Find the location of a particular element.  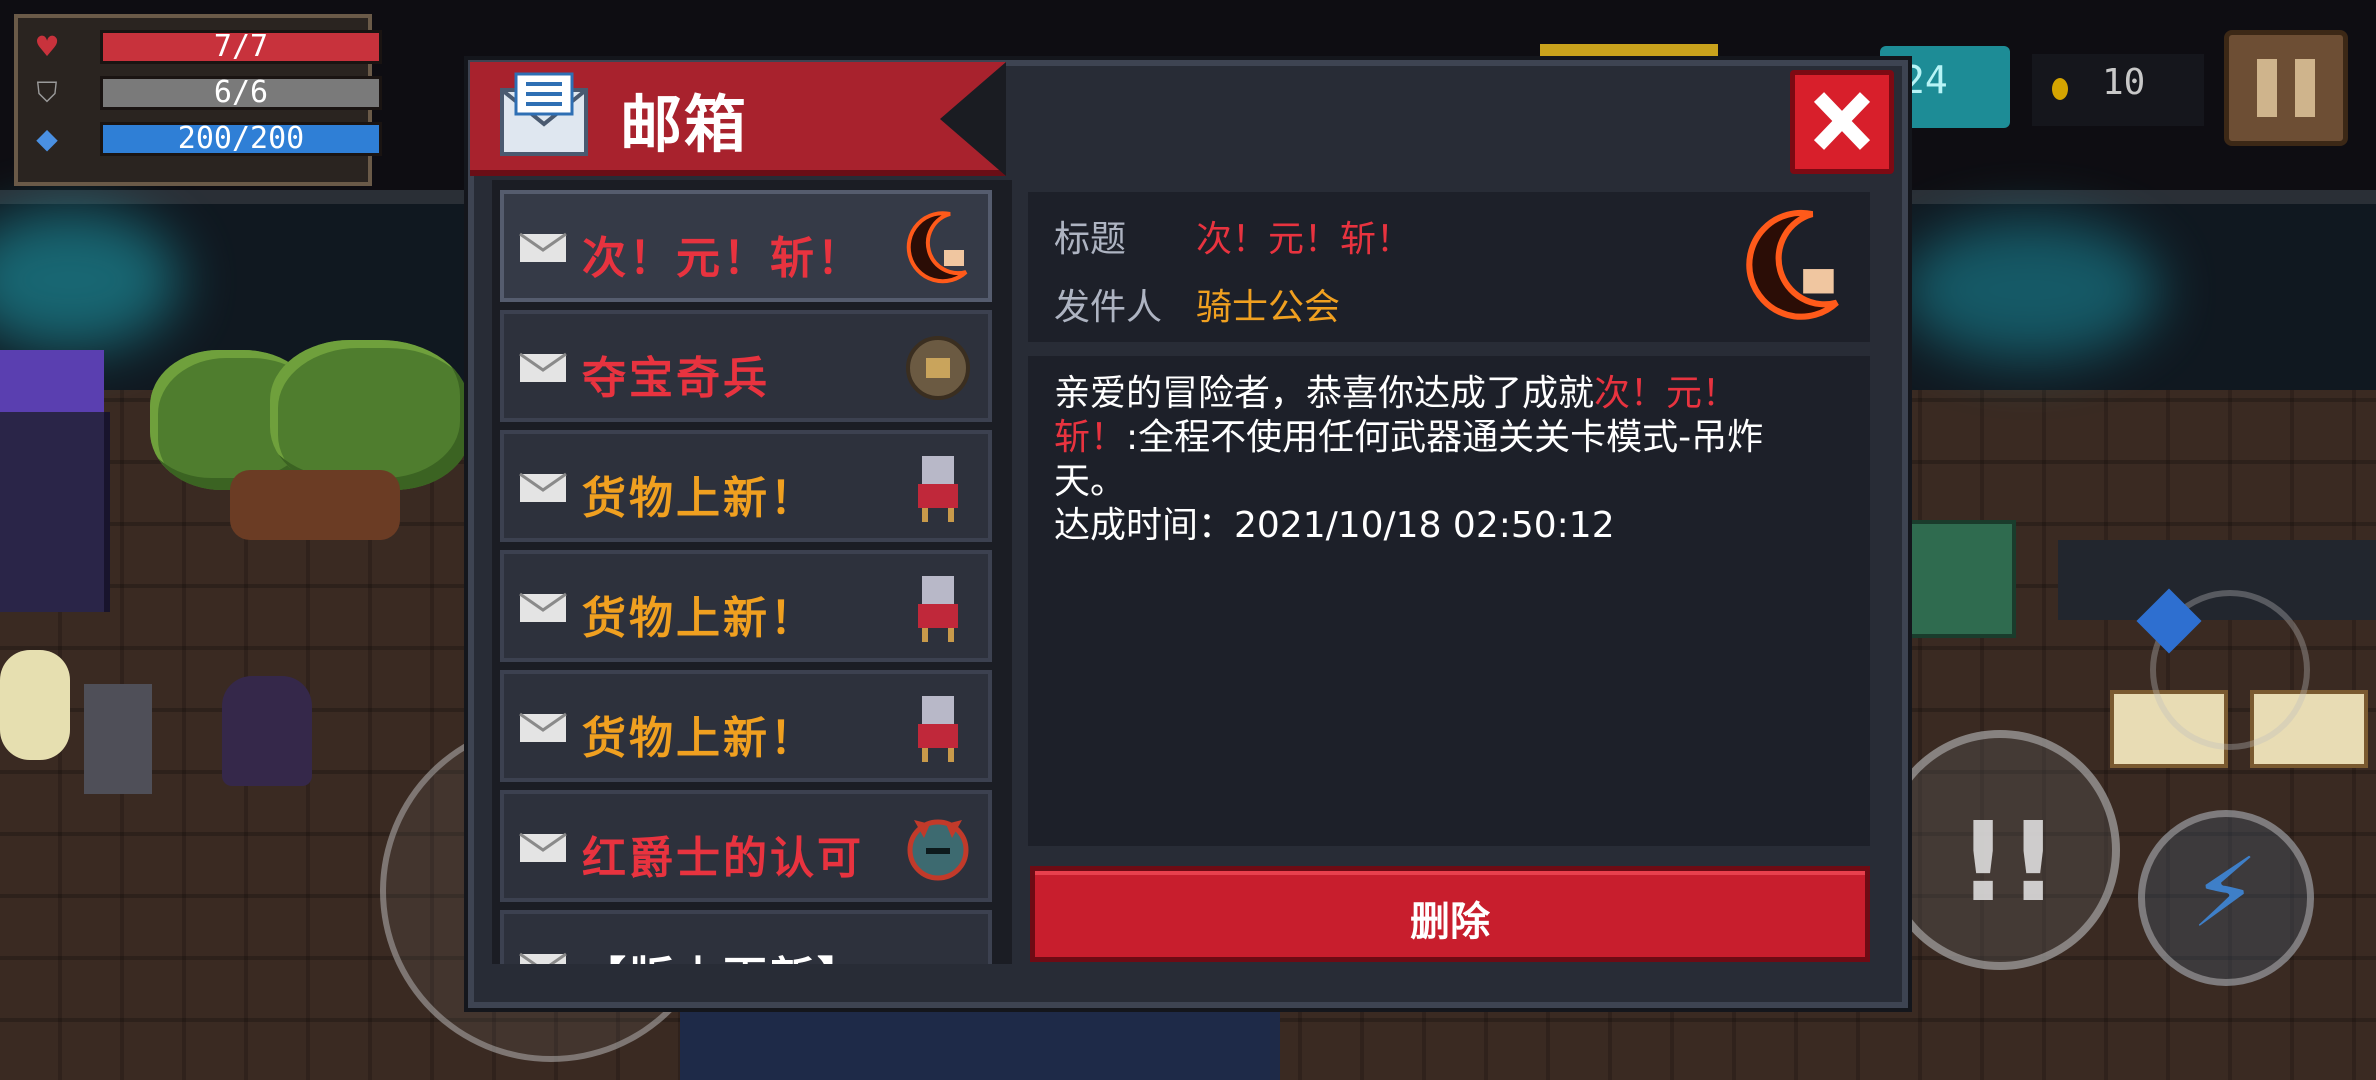

health-bar: 7/7 is located at coordinates (241, 47).